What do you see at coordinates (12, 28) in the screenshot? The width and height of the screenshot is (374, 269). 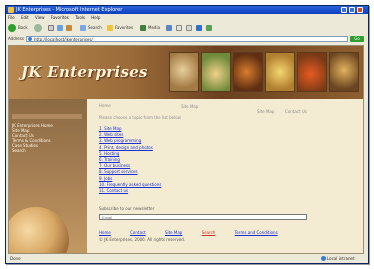 I see `back-arrow-icon` at bounding box center [12, 28].